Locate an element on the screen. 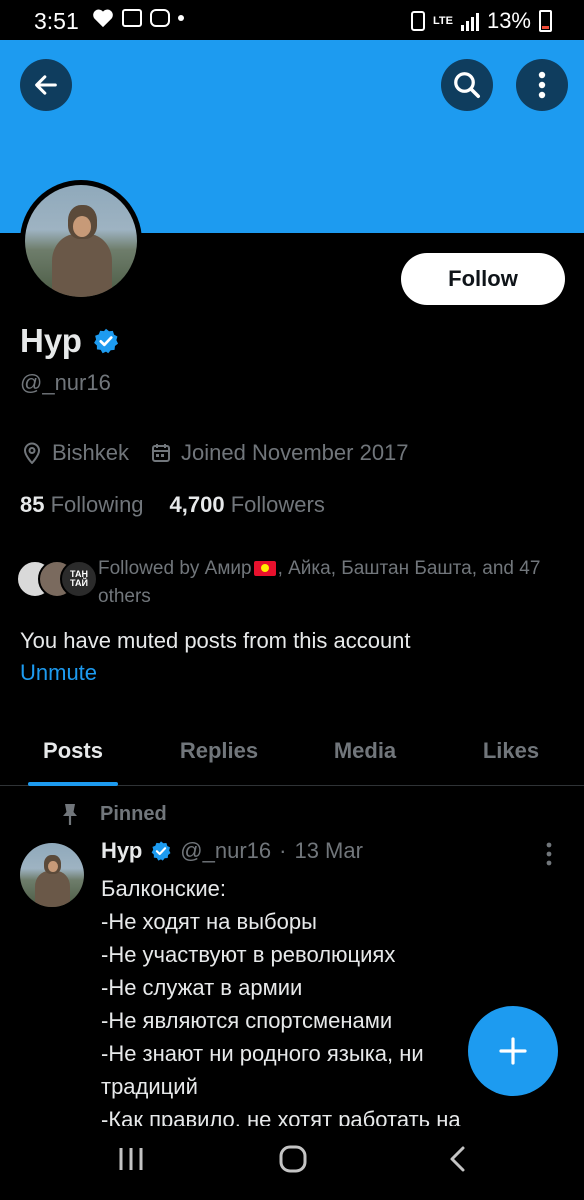 This screenshot has height=1200, width=584. pin-icon is located at coordinates (70, 814).